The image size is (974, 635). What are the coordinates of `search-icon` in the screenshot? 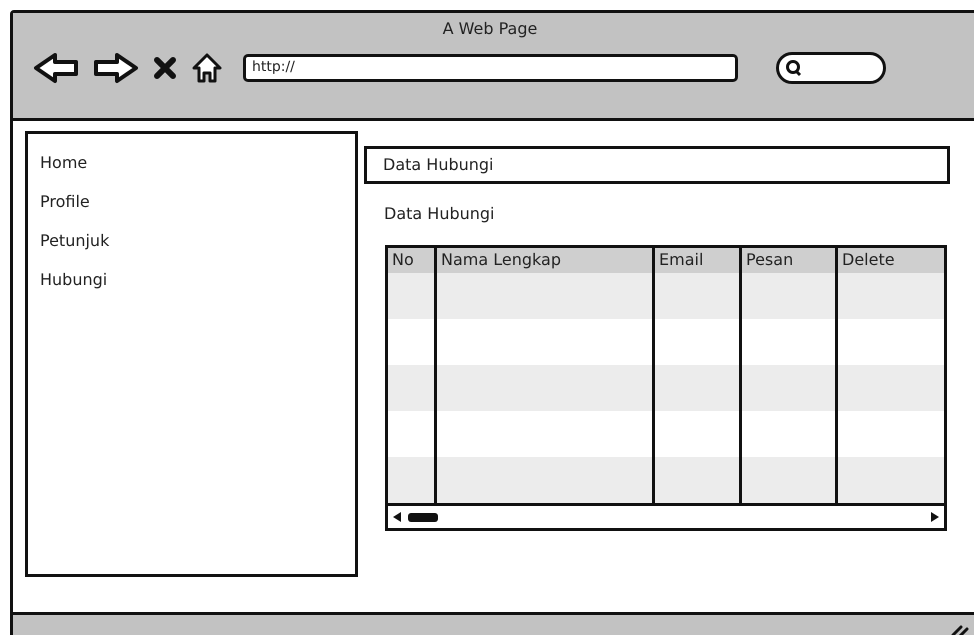 It's located at (794, 68).